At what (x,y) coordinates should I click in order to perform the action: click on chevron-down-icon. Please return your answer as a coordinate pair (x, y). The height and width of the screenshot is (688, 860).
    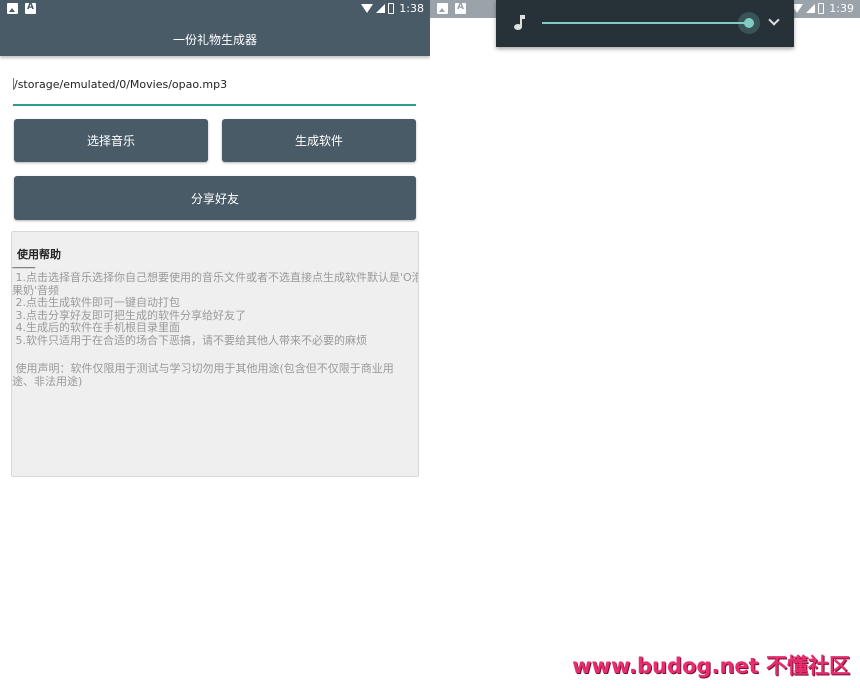
    Looking at the image, I should click on (774, 20).